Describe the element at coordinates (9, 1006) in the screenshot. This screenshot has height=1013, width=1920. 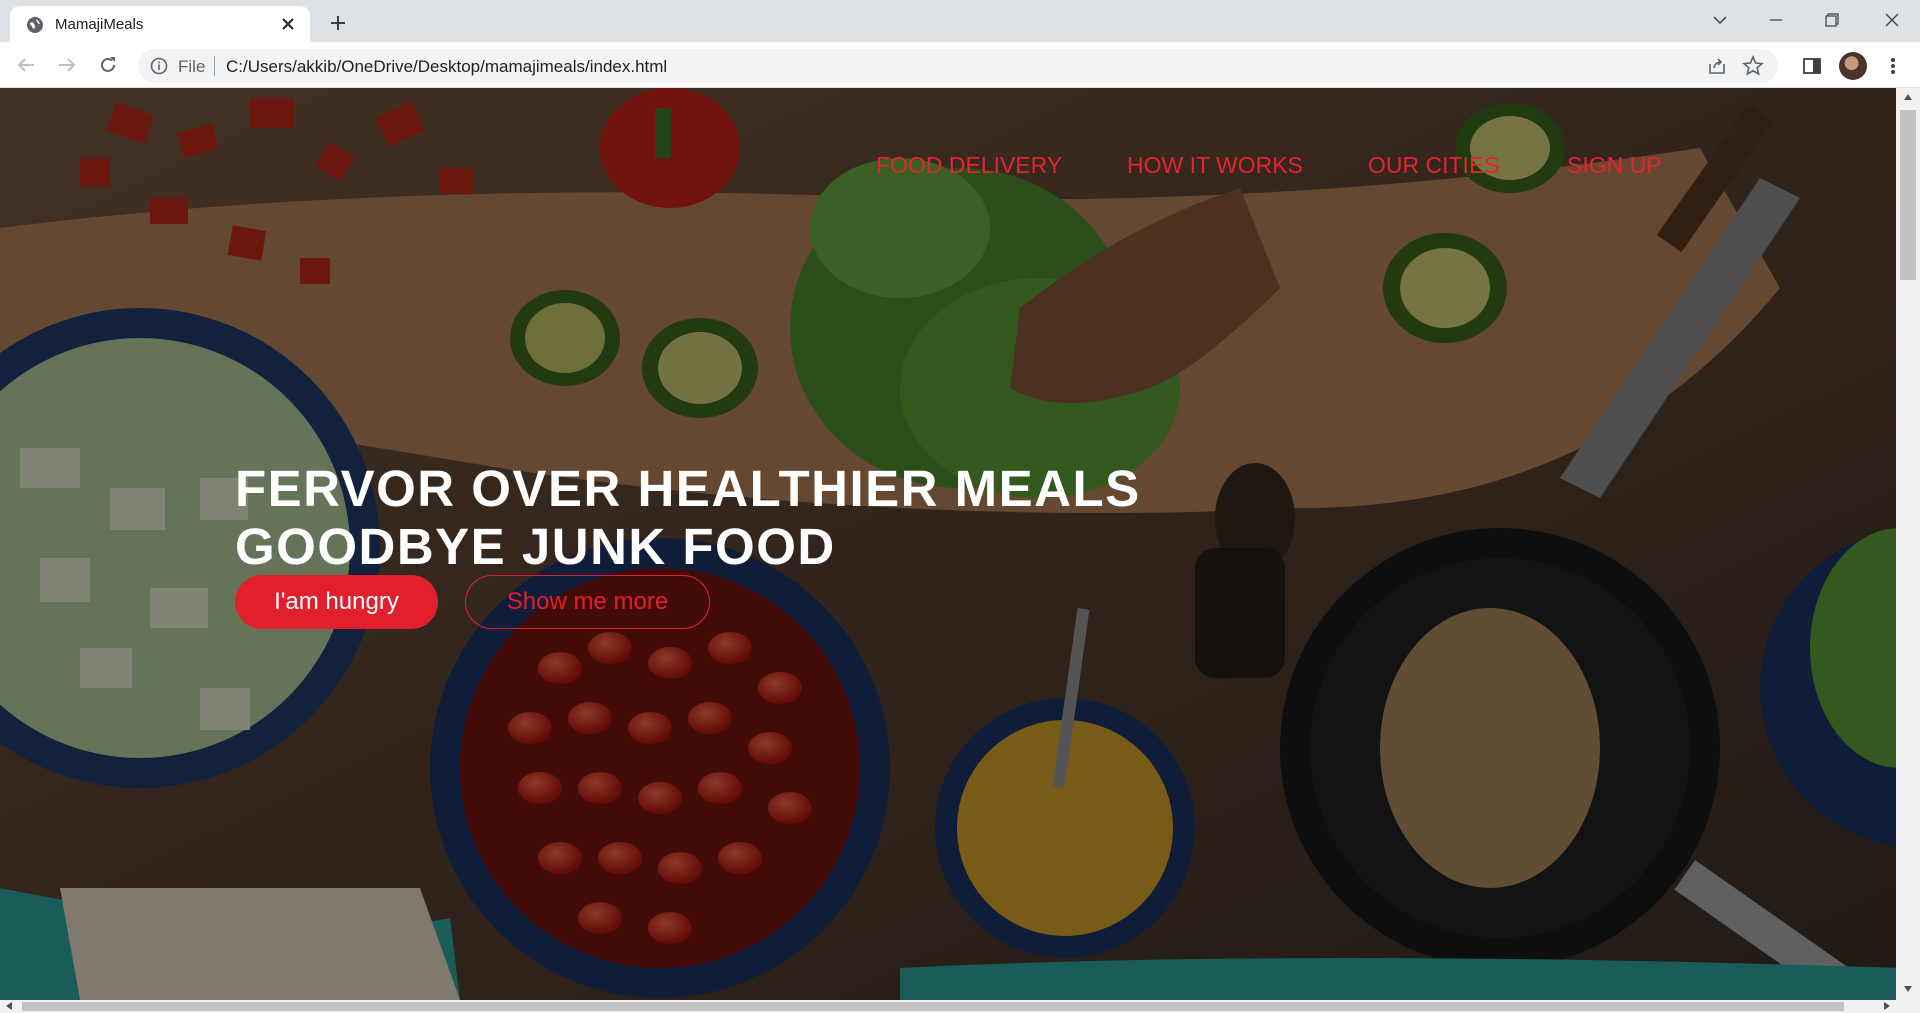
I see `scroll-left-arrow-icon` at that location.